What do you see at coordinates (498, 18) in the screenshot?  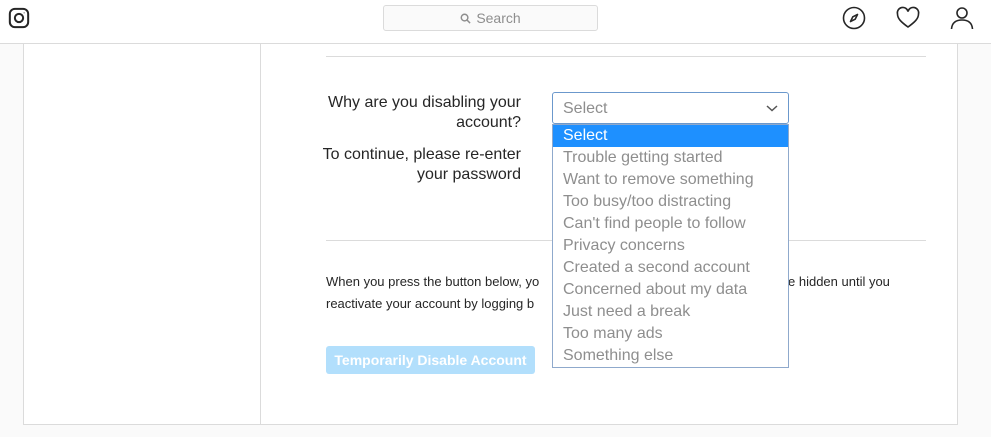 I see `search-placeholder: Search` at bounding box center [498, 18].